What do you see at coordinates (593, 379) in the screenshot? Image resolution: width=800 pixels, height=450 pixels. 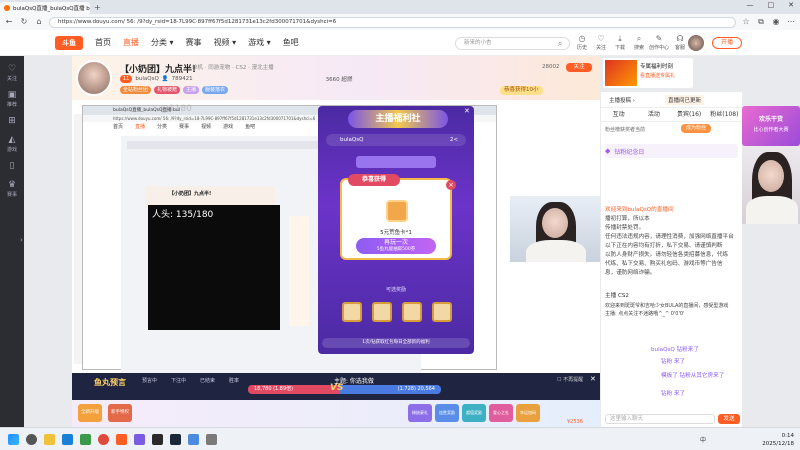 I see `prediction-close-icon: ✕` at bounding box center [593, 379].